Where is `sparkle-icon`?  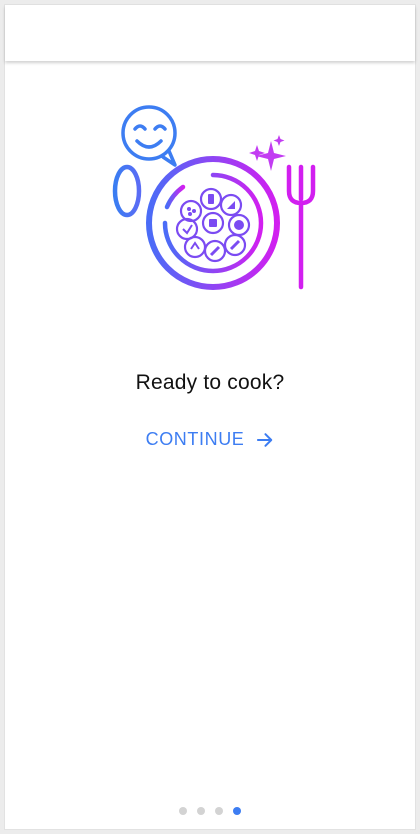
sparkle-icon is located at coordinates (267, 153).